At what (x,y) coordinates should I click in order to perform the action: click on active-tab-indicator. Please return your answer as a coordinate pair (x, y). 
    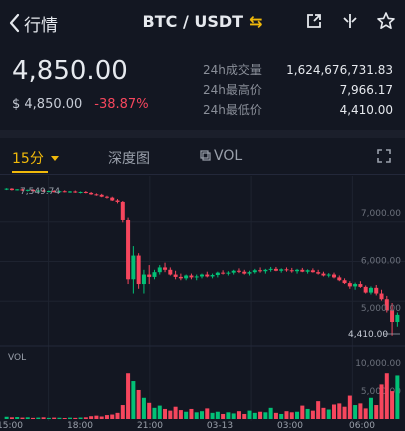
    Looking at the image, I should click on (30, 172).